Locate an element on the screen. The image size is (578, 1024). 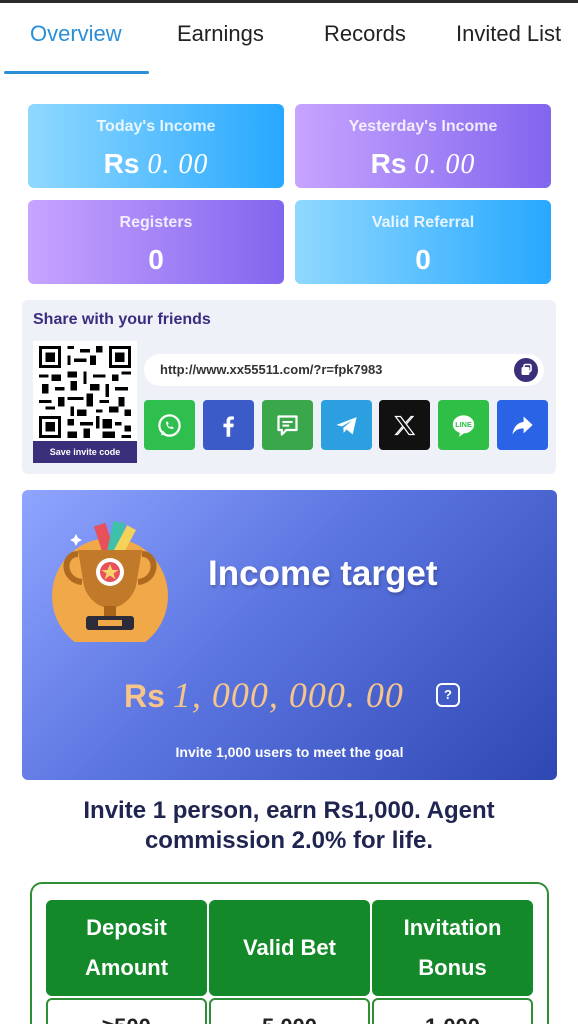
income-target-title: Income target is located at coordinates (323, 573).